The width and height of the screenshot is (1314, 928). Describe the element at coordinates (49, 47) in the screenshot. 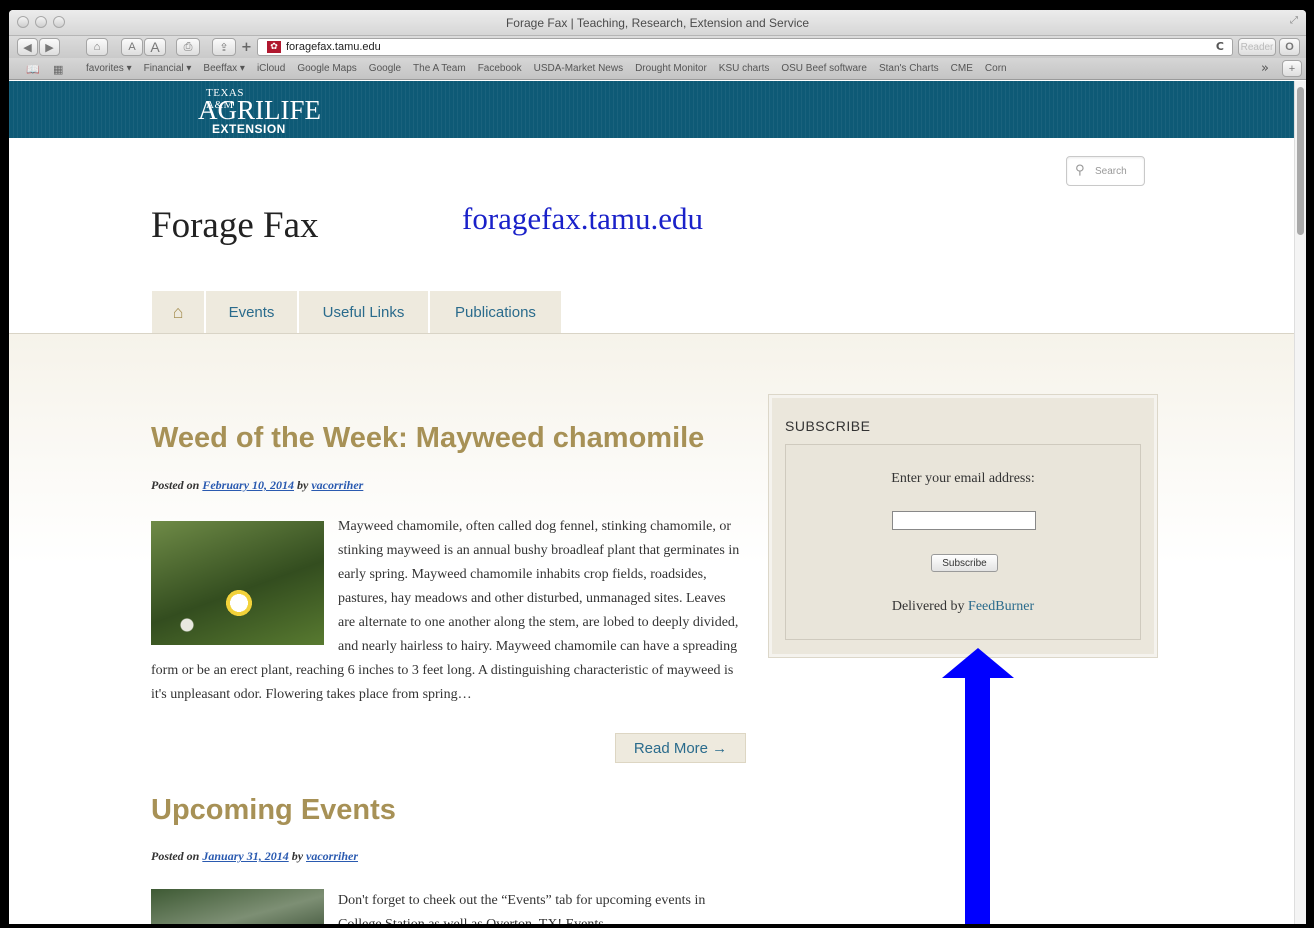

I see `forward-button: ▶` at that location.